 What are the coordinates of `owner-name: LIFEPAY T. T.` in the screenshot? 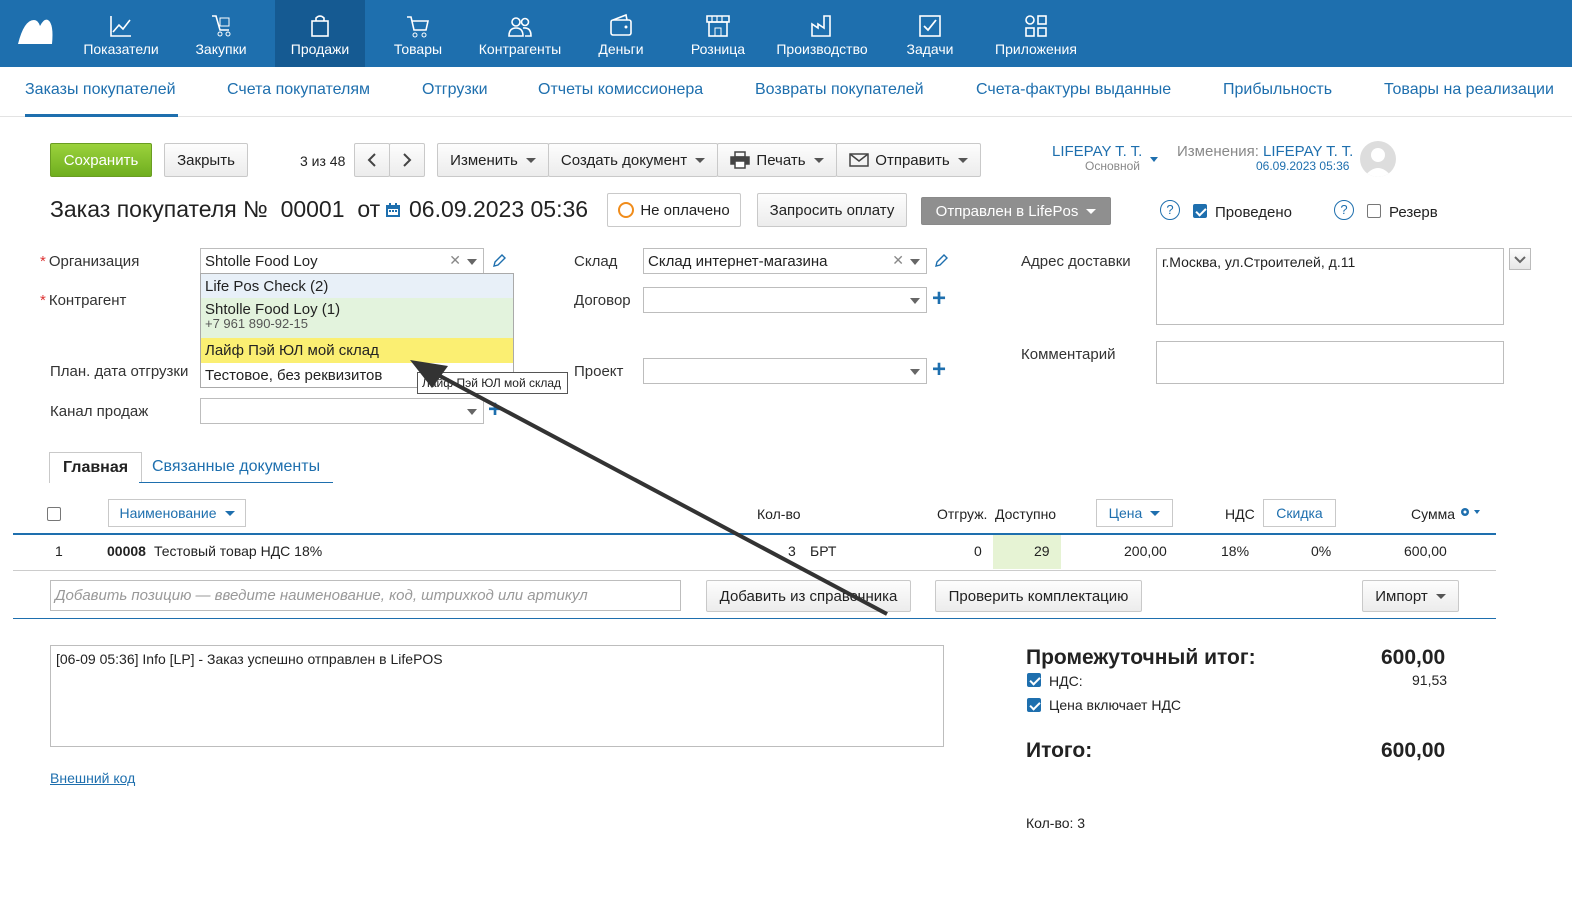 It's located at (1097, 151).